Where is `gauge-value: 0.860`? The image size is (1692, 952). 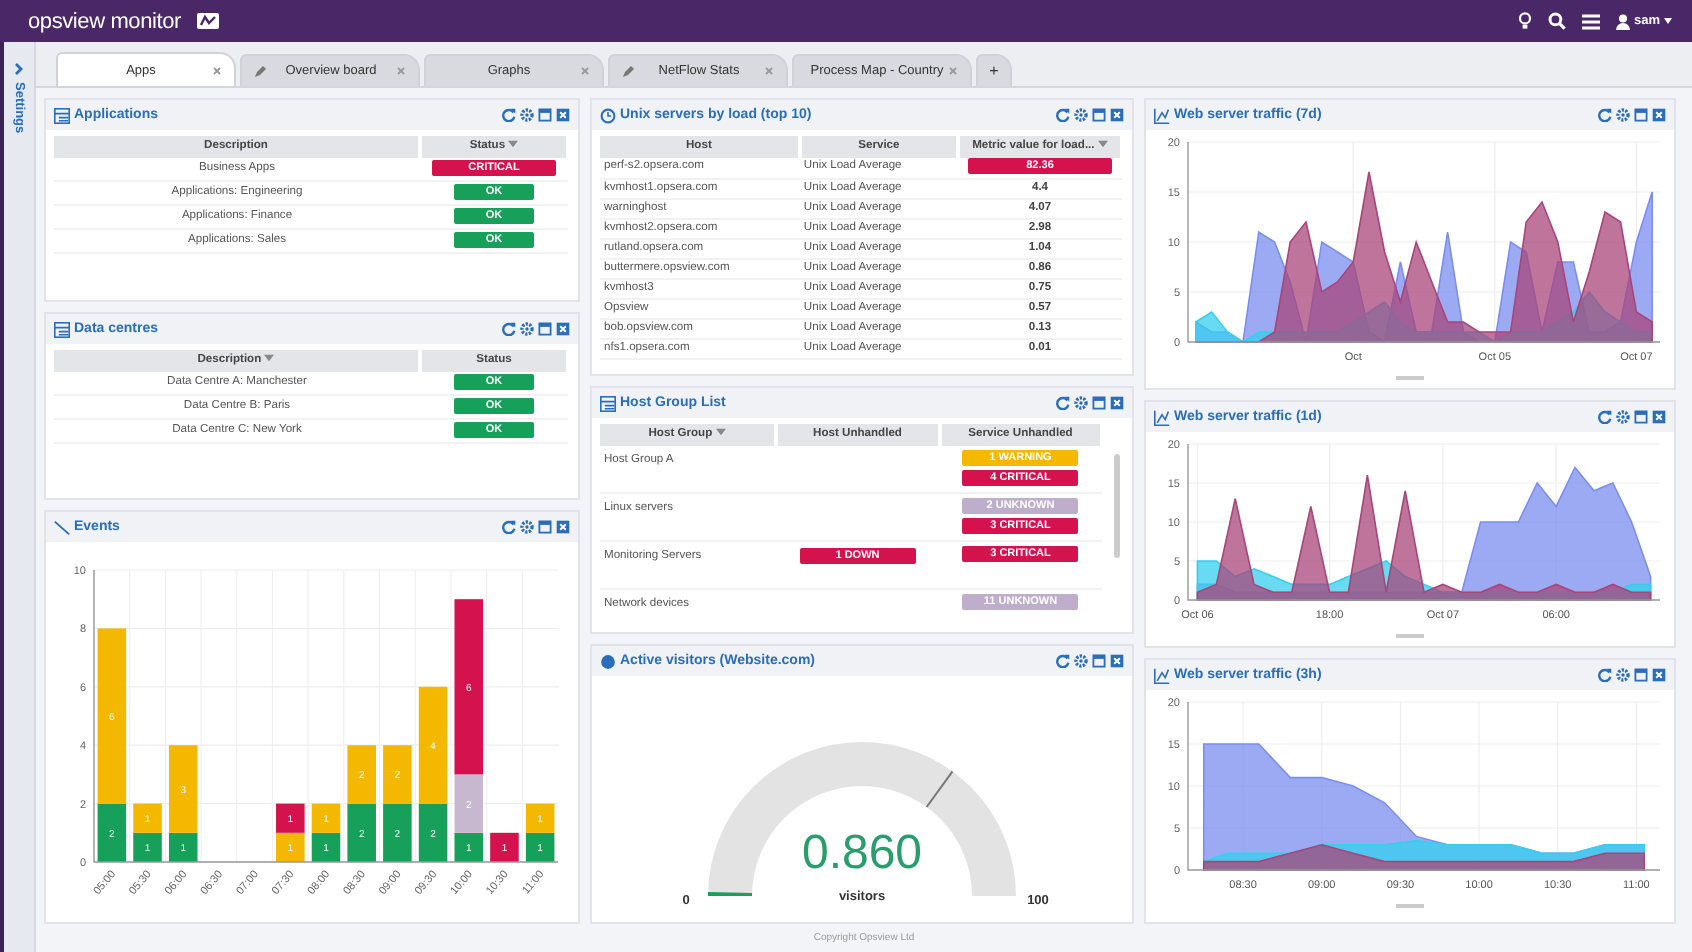 gauge-value: 0.860 is located at coordinates (862, 853).